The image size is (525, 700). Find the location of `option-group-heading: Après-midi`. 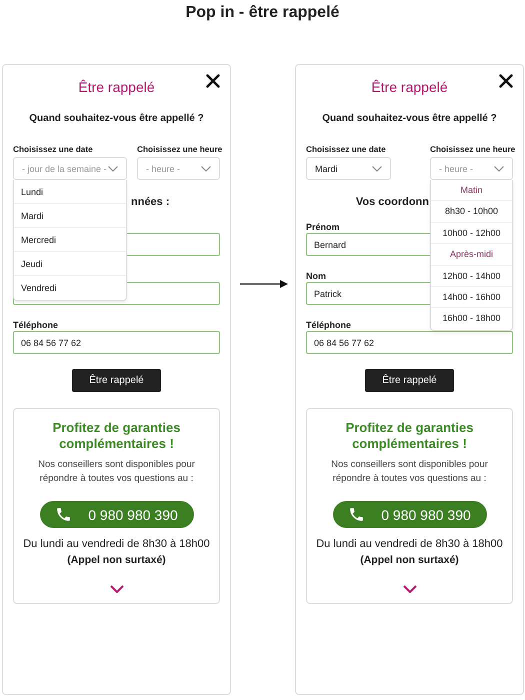

option-group-heading: Après-midi is located at coordinates (471, 255).